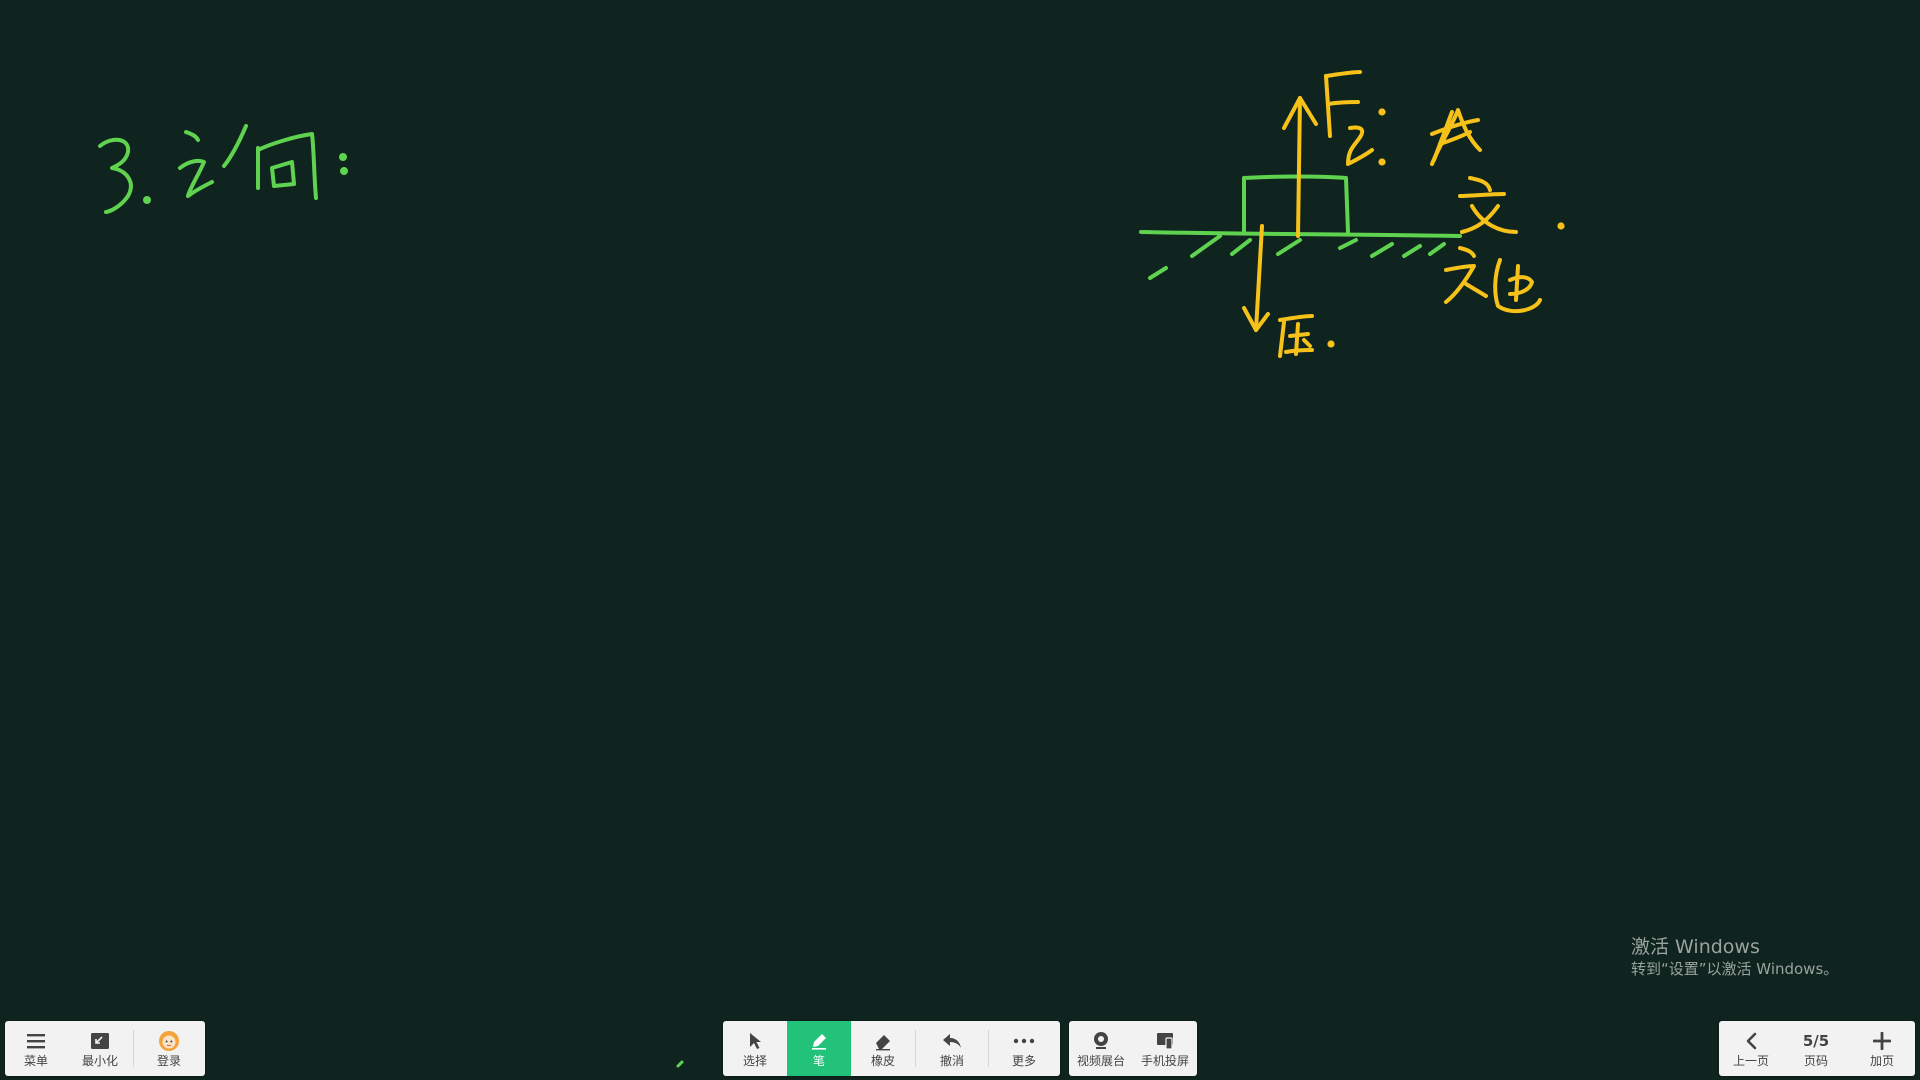 Image resolution: width=1920 pixels, height=1080 pixels. Describe the element at coordinates (1735, 968) in the screenshot. I see `watermark-line-2: 转到“设置”以激活 Windows。` at that location.